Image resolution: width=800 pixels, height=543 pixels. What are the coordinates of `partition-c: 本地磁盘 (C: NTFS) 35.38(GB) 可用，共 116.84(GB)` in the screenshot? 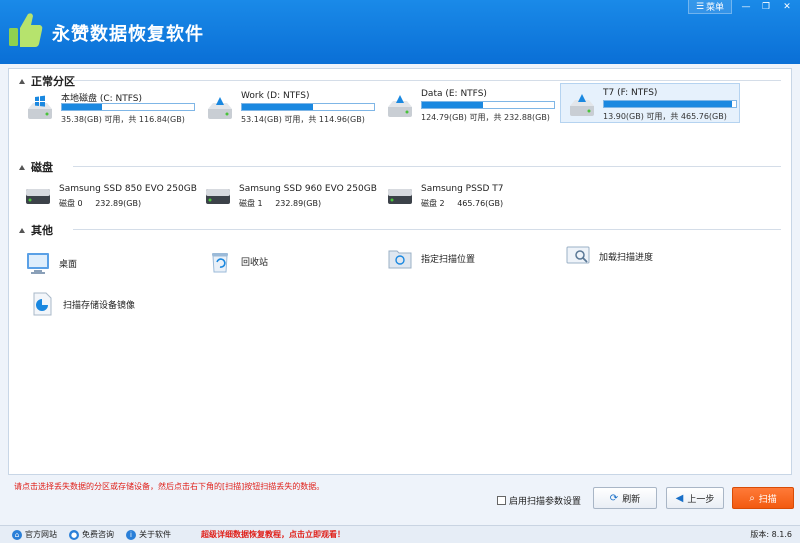 It's located at (108, 107).